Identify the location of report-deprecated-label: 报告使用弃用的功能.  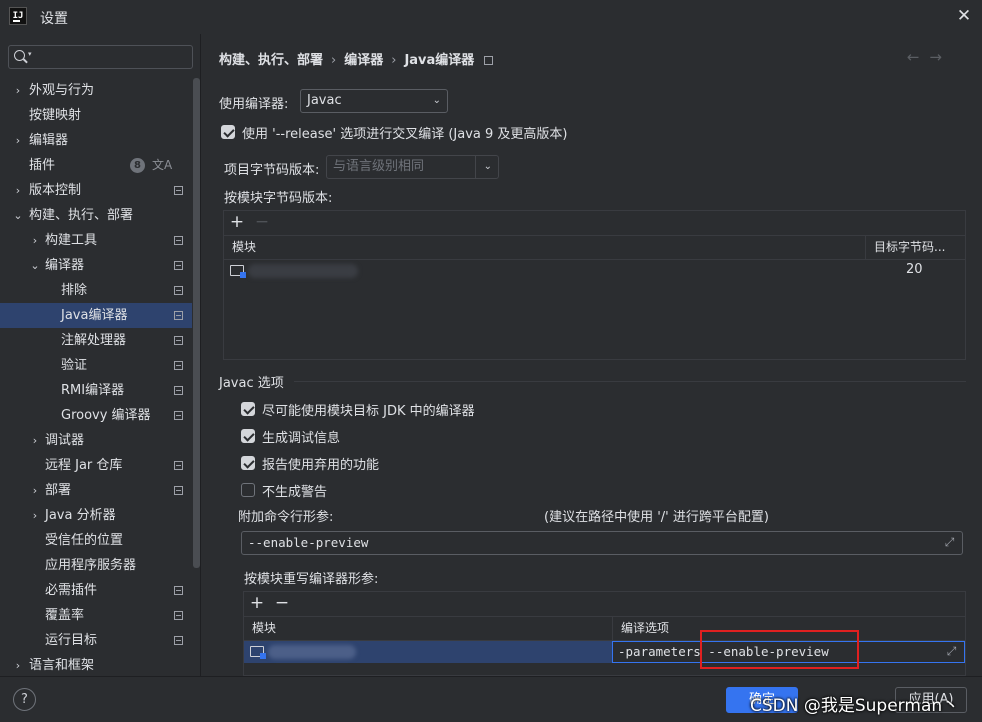
(321, 465).